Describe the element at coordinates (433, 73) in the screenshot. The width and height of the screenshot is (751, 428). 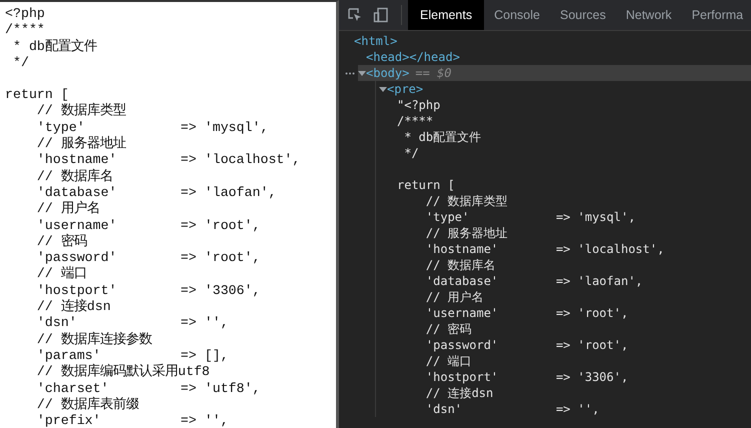
I see `selected-node-marker: == $0` at that location.